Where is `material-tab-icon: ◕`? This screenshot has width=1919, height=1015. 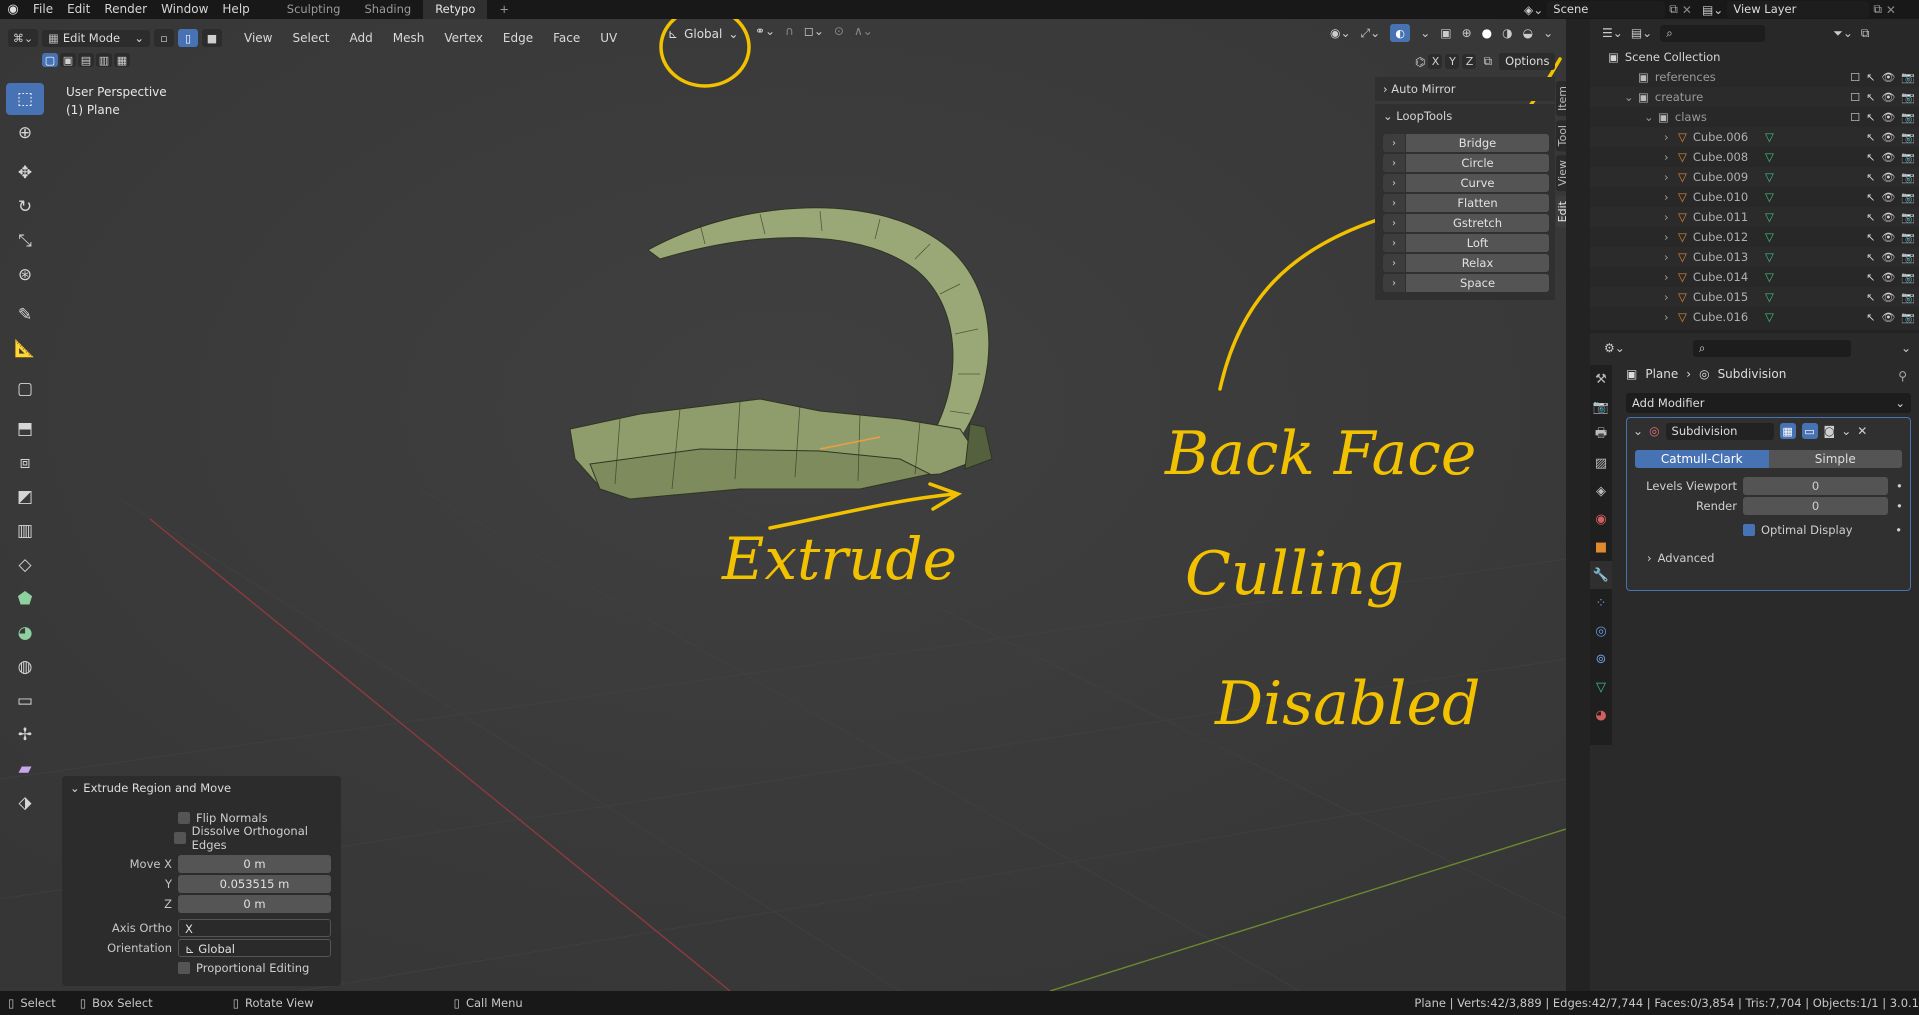
material-tab-icon: ◕ is located at coordinates (1601, 715).